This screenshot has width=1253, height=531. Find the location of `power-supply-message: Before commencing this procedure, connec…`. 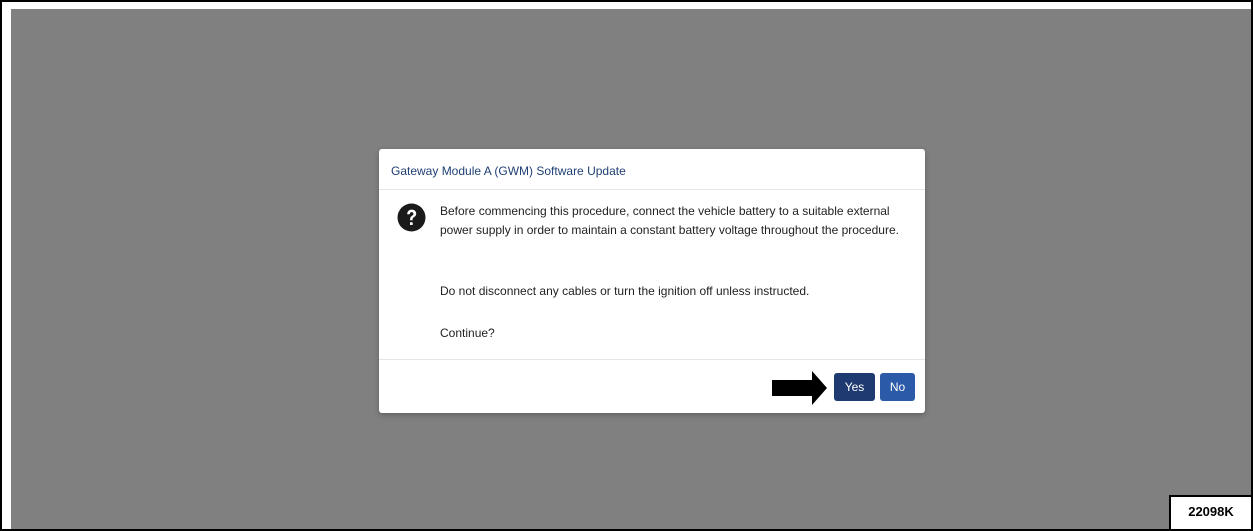

power-supply-message: Before commencing this procedure, connec… is located at coordinates (669, 220).